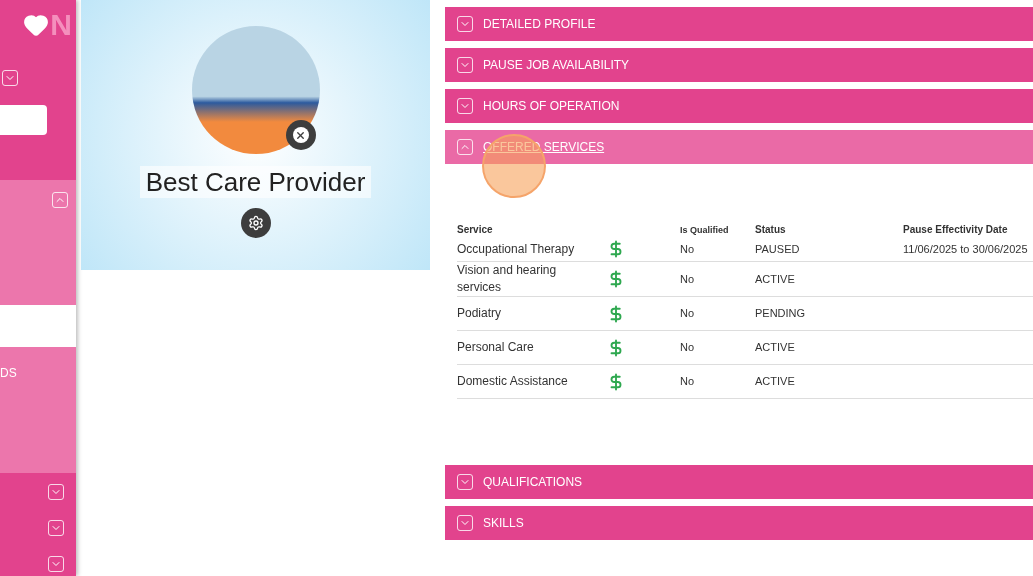 Image resolution: width=1033 pixels, height=576 pixels. Describe the element at coordinates (475, 230) in the screenshot. I see `column-header: Service` at that location.